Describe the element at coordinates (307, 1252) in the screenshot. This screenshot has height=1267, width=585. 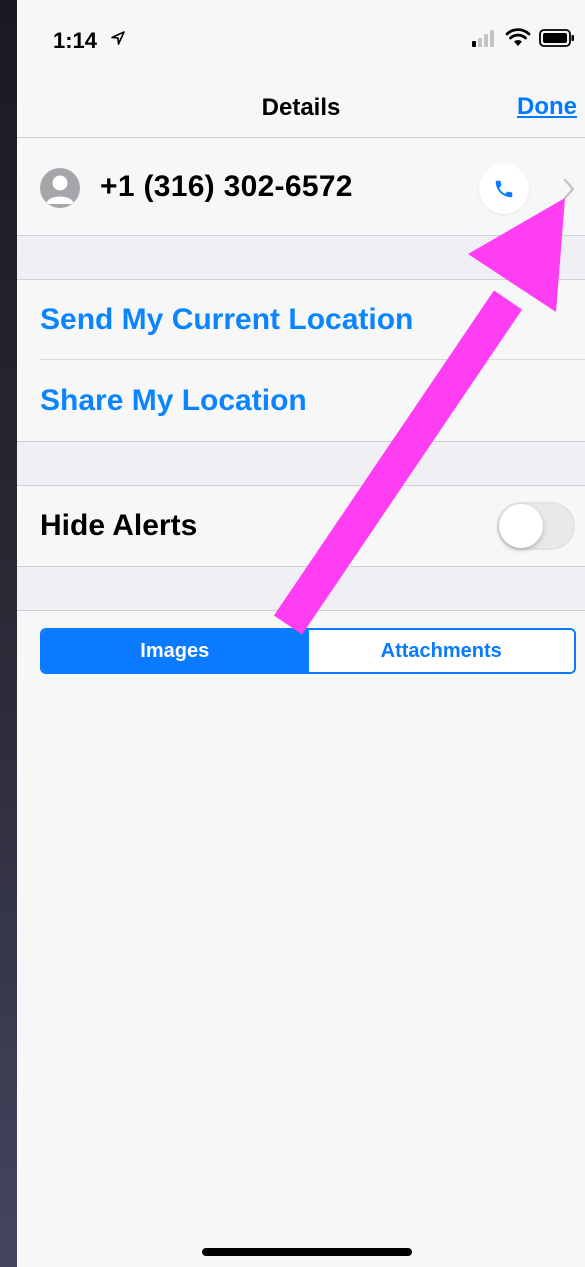
I see `home-indicator` at that location.